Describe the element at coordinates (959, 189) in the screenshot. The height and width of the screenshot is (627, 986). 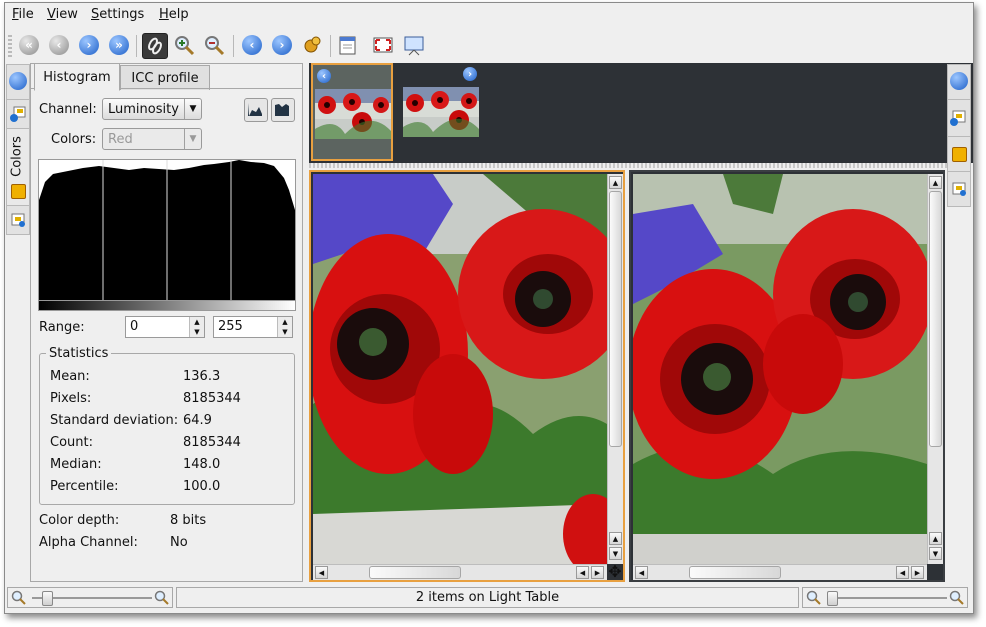
I see `right-tab-tags` at that location.